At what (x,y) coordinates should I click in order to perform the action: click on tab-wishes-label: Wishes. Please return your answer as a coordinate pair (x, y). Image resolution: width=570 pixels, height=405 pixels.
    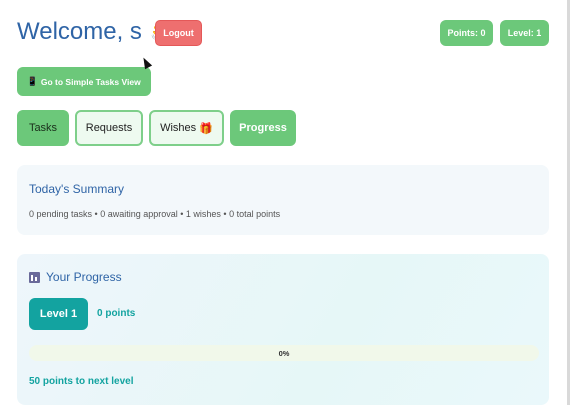
    Looking at the image, I should click on (178, 128).